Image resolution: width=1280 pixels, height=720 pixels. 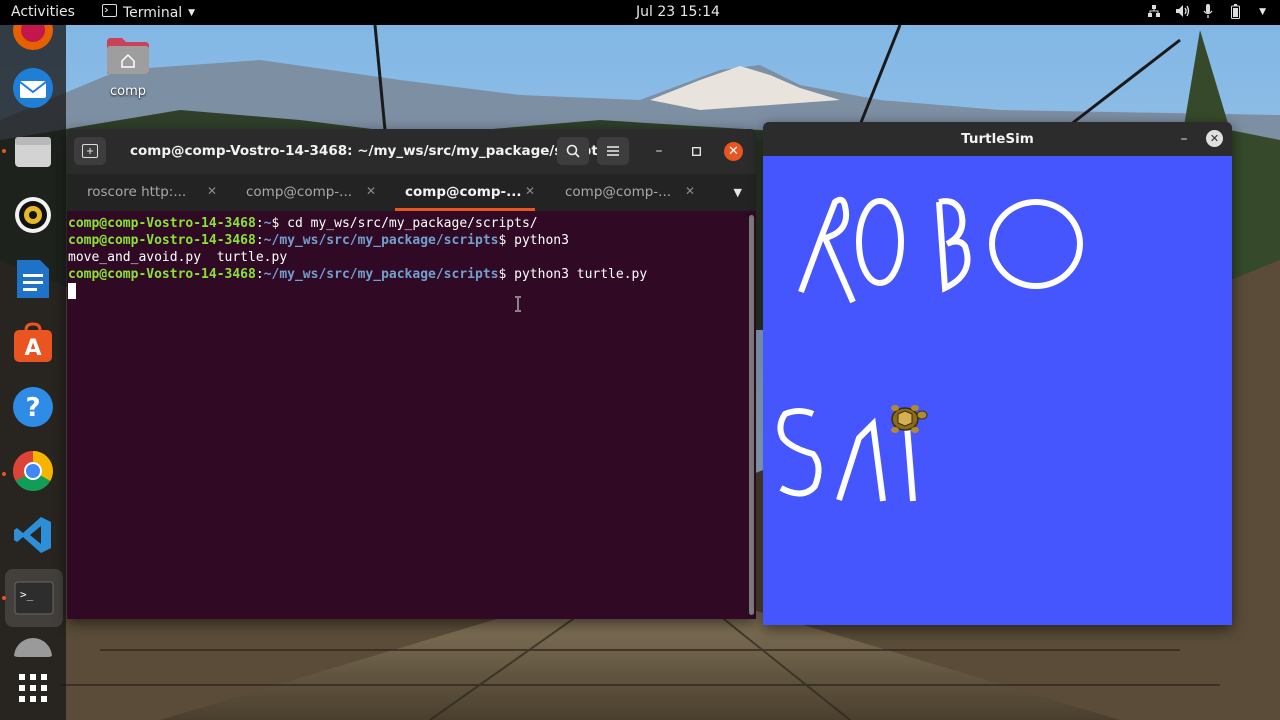 What do you see at coordinates (128, 59) in the screenshot?
I see `home-folder-icon` at bounding box center [128, 59].